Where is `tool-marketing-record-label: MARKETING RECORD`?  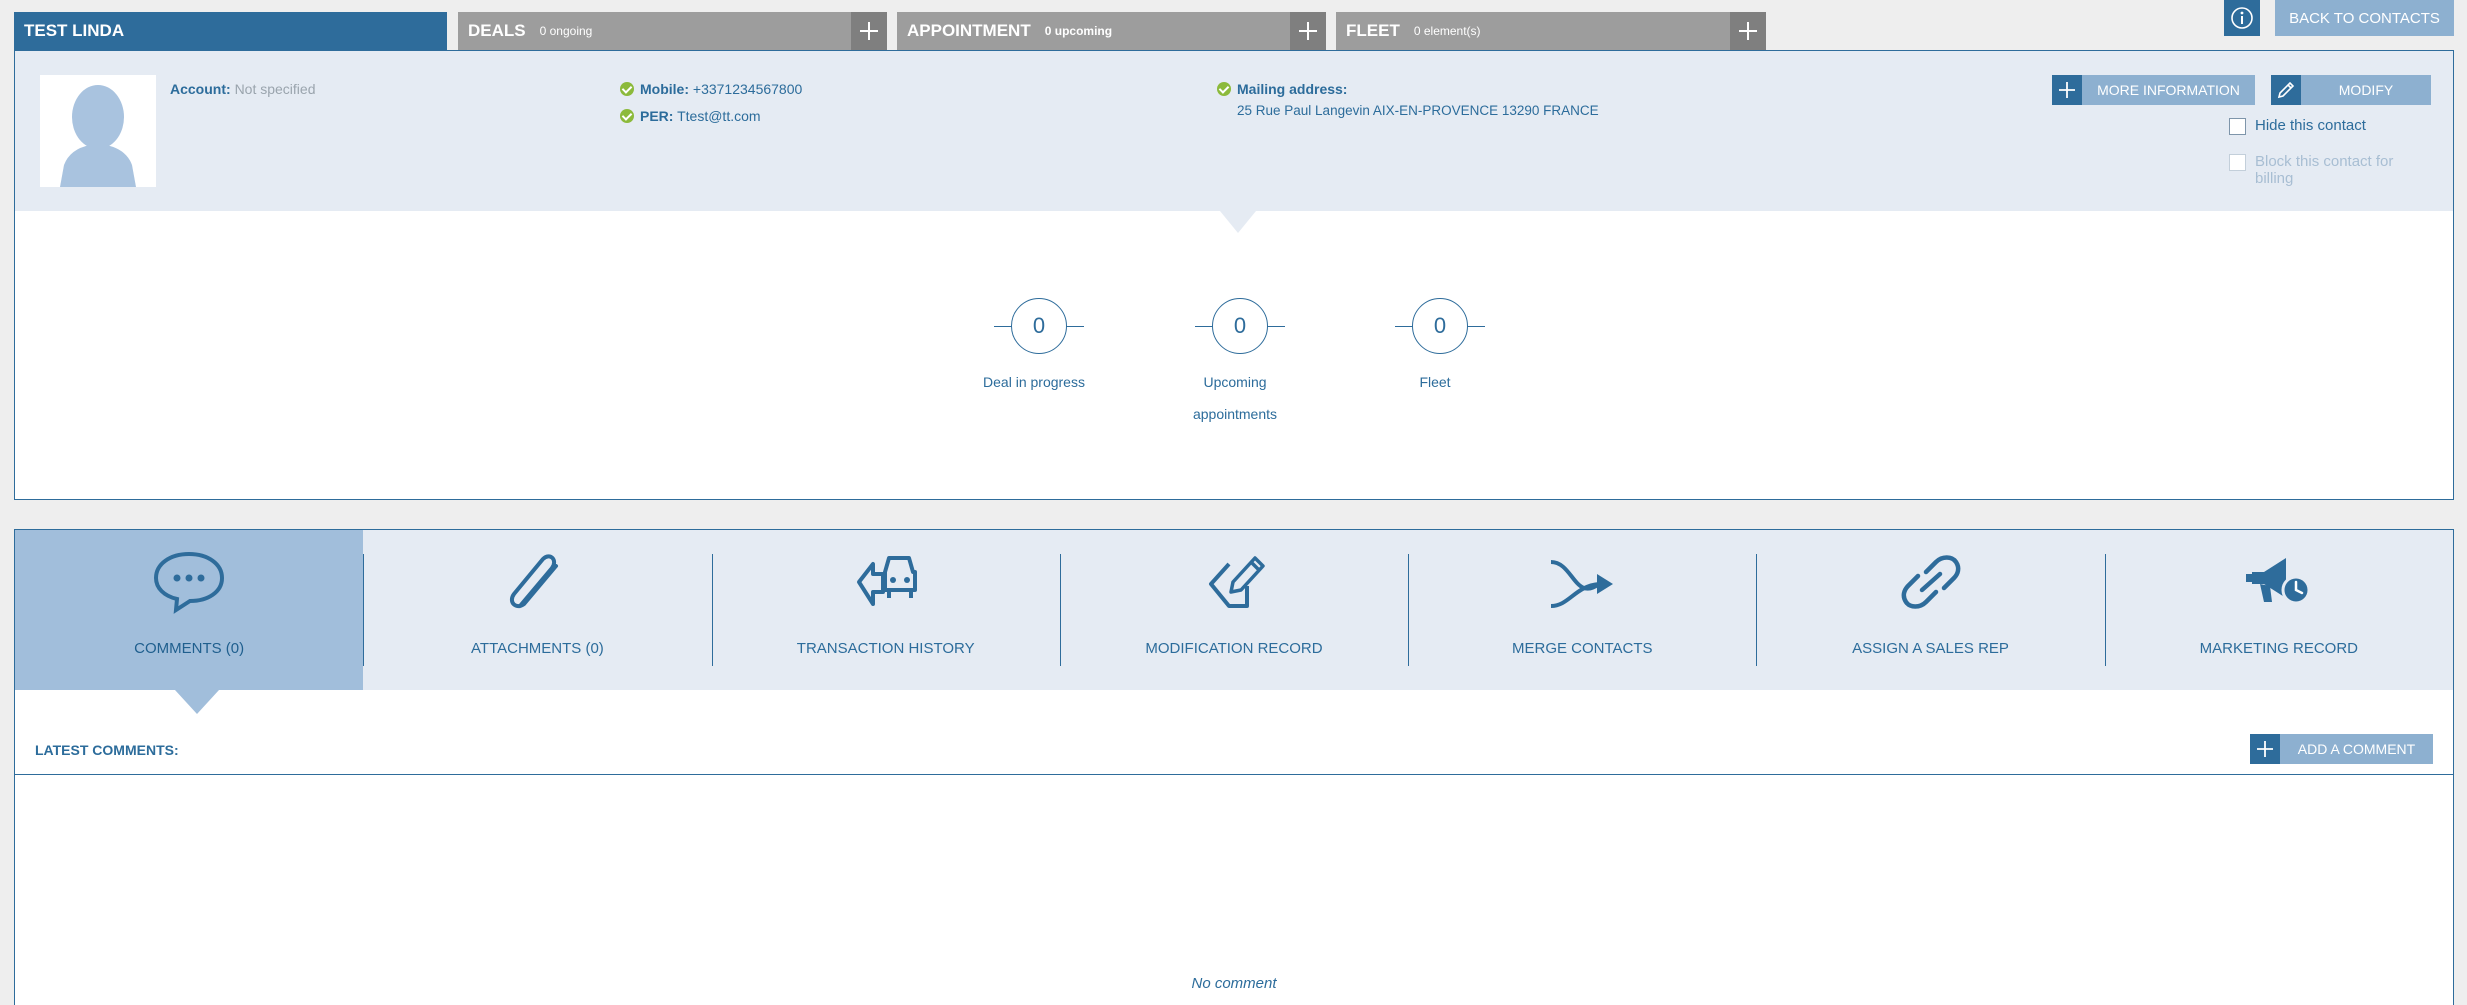 tool-marketing-record-label: MARKETING RECORD is located at coordinates (2278, 648).